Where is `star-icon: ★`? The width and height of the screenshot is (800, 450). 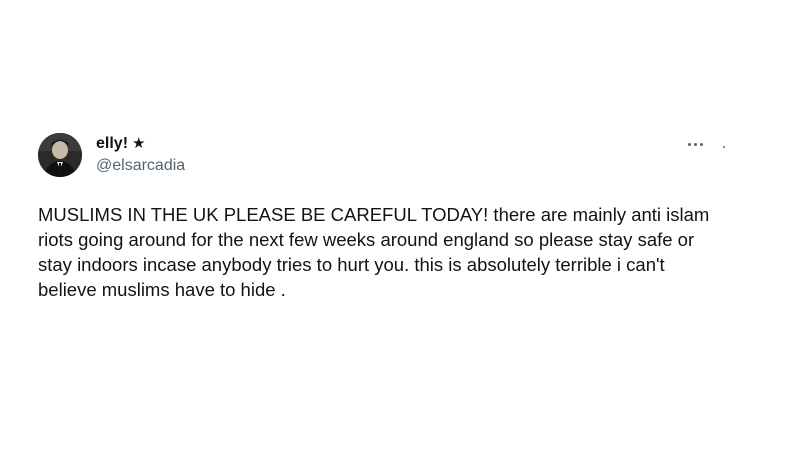 star-icon: ★ is located at coordinates (139, 143).